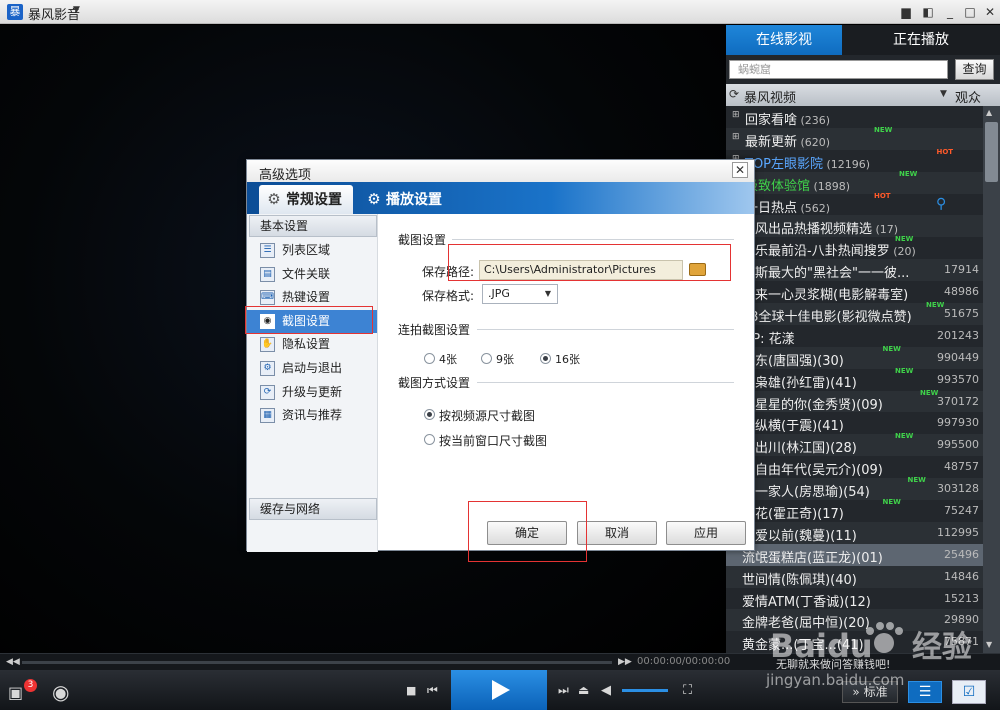  Describe the element at coordinates (989, 112) in the screenshot. I see `scroll-up-icon: ▲` at that location.